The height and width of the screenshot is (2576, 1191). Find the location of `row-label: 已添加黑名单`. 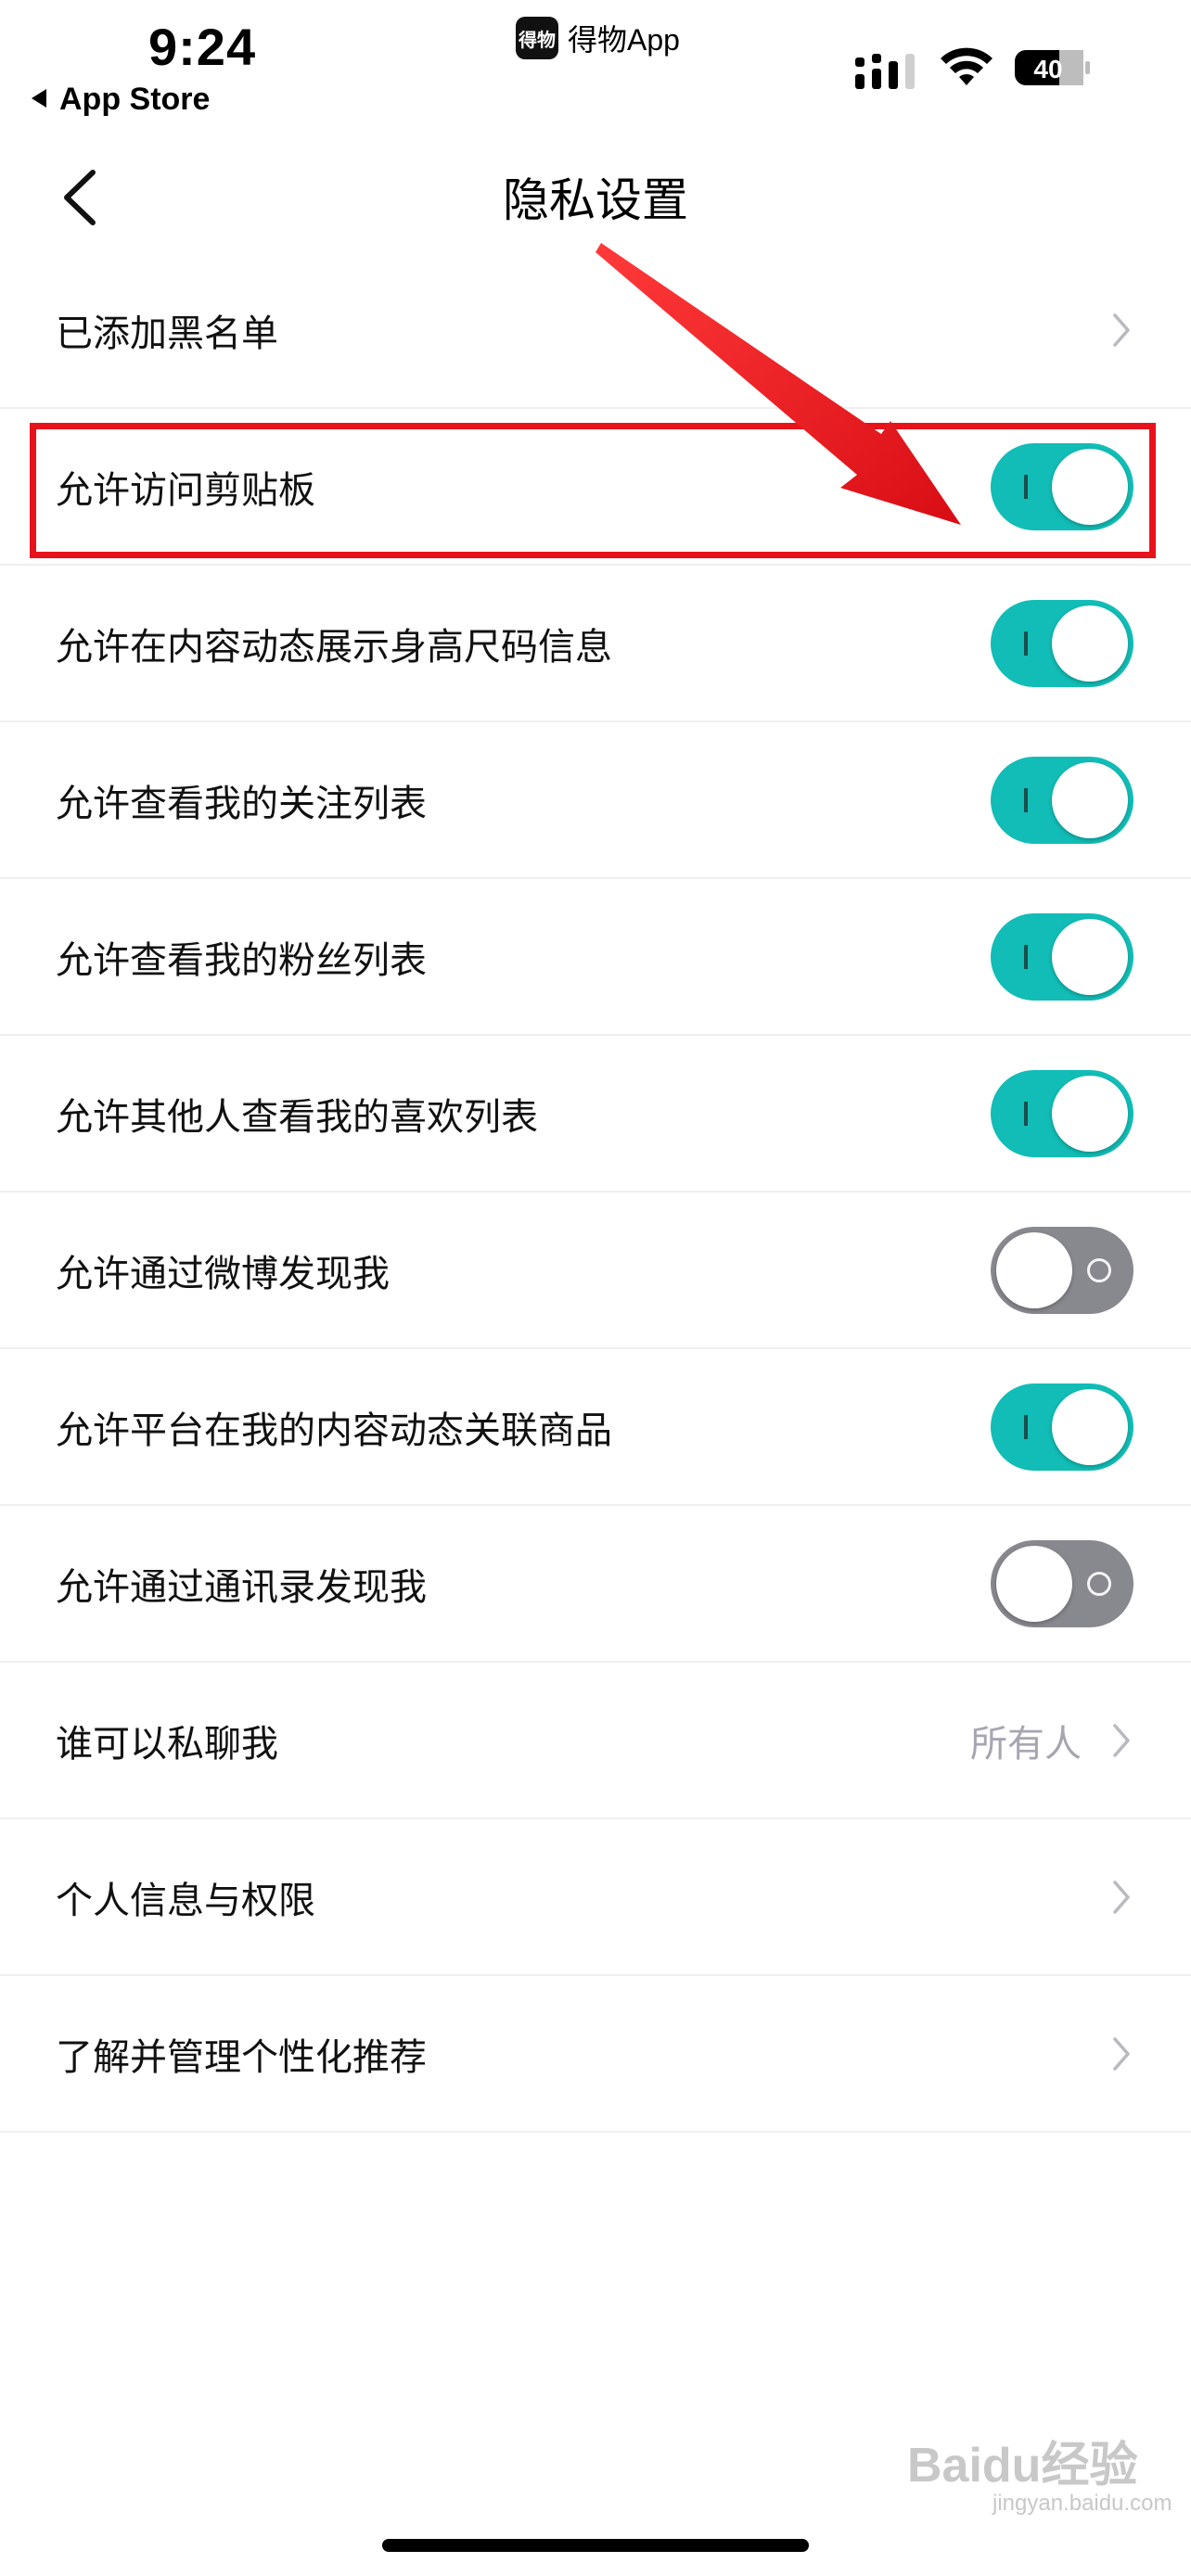

row-label: 已添加黑名单 is located at coordinates (167, 333).